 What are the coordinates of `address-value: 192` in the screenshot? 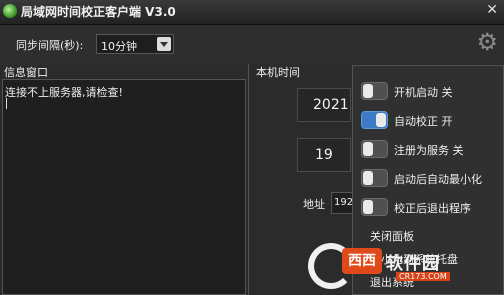 It's located at (344, 202).